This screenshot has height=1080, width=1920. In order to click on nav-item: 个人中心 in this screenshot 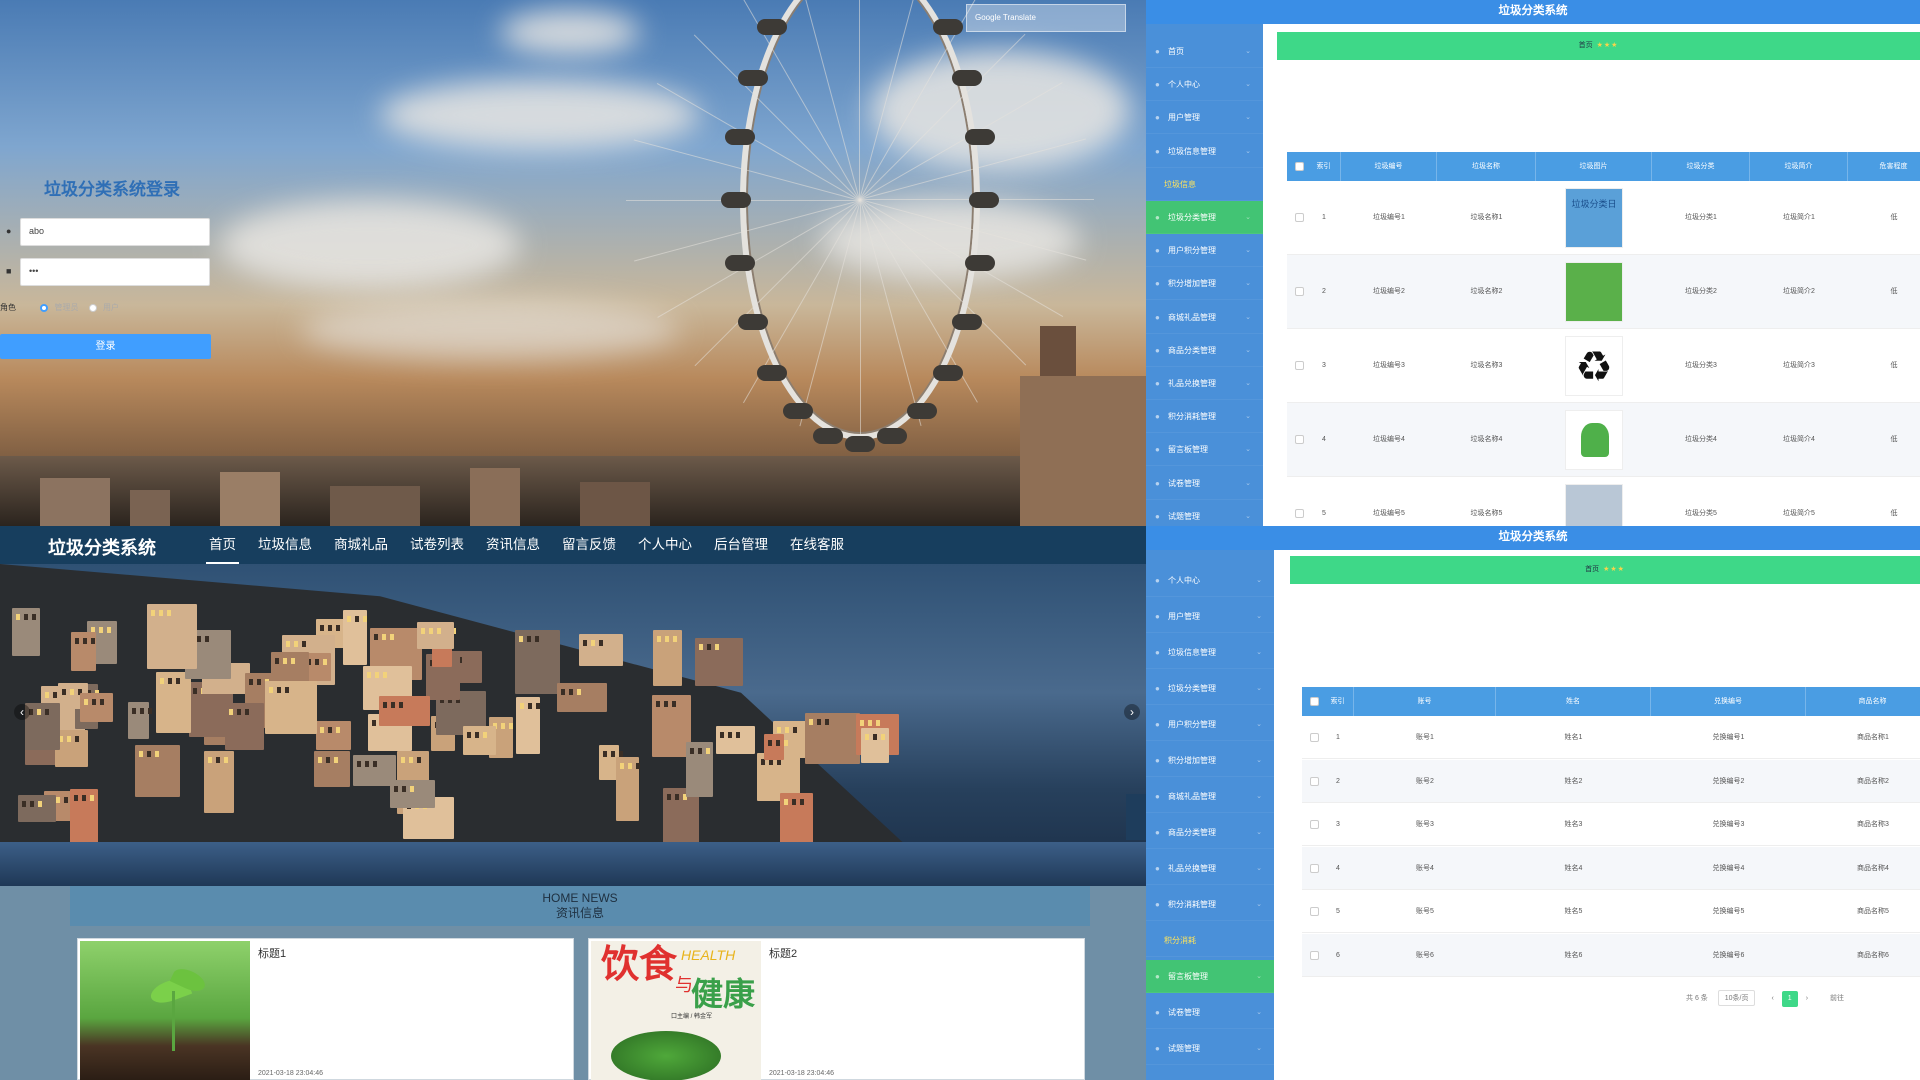, I will do `click(665, 545)`.